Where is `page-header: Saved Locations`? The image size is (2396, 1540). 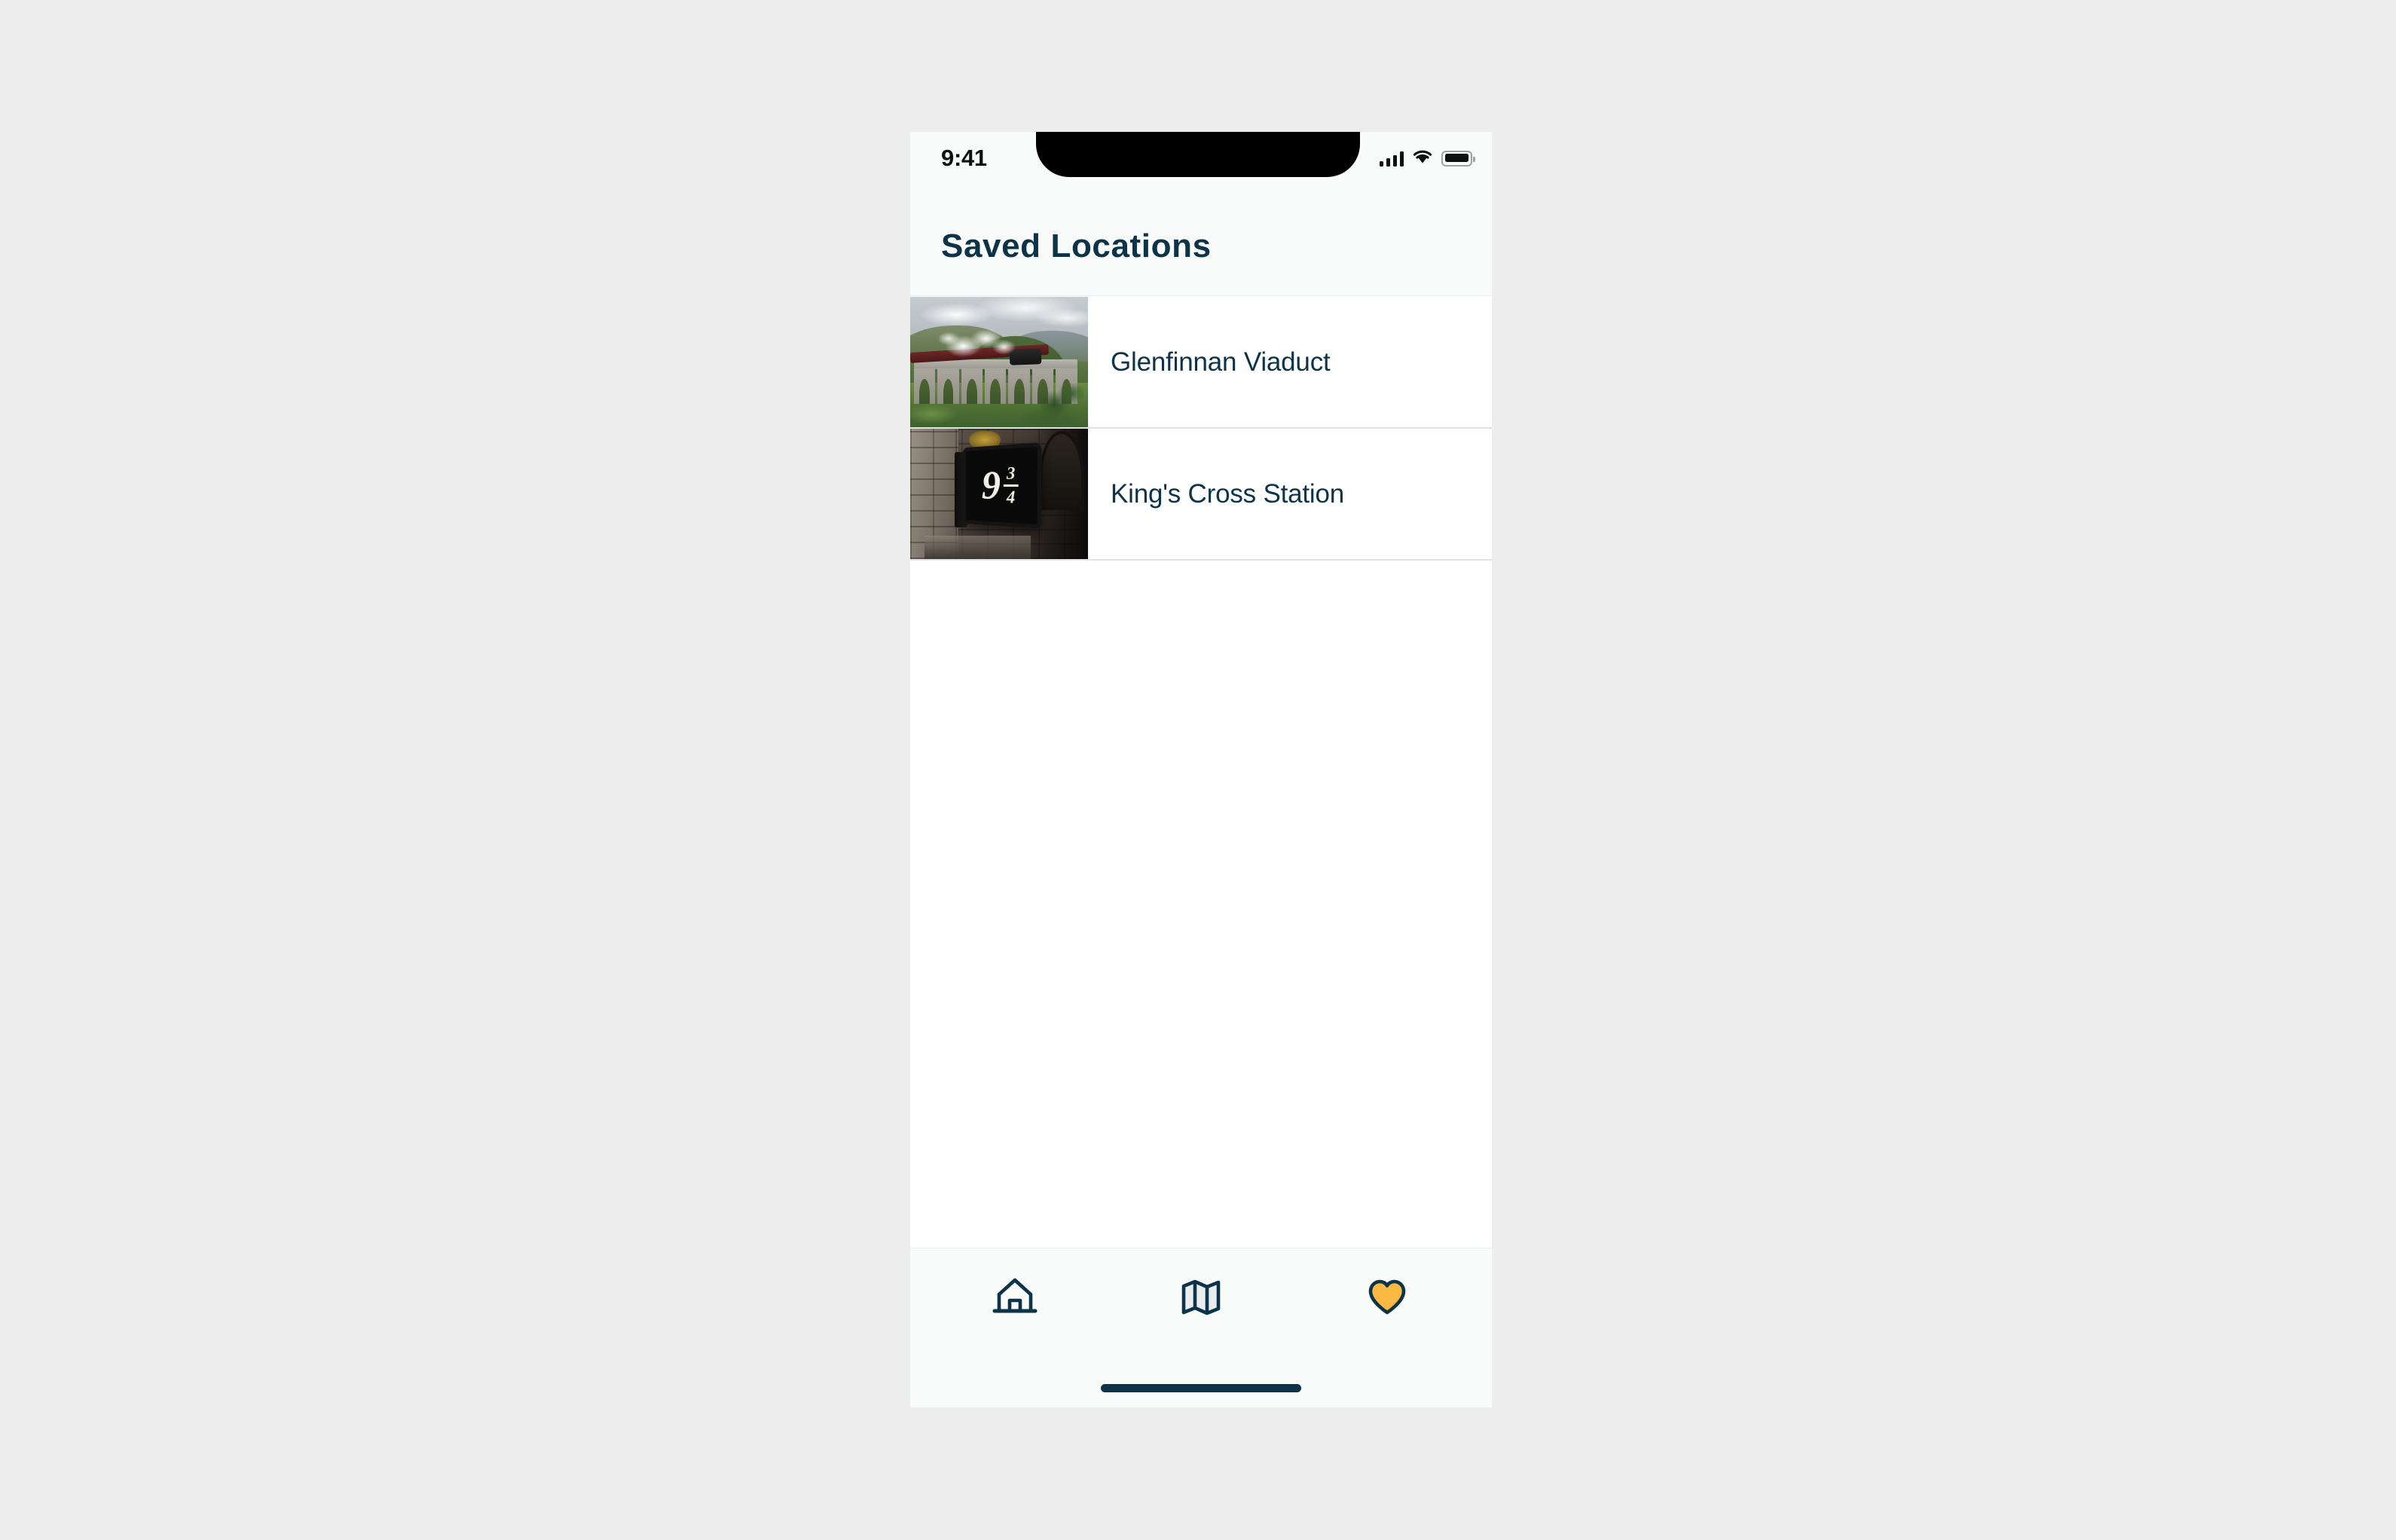 page-header: Saved Locations is located at coordinates (1201, 249).